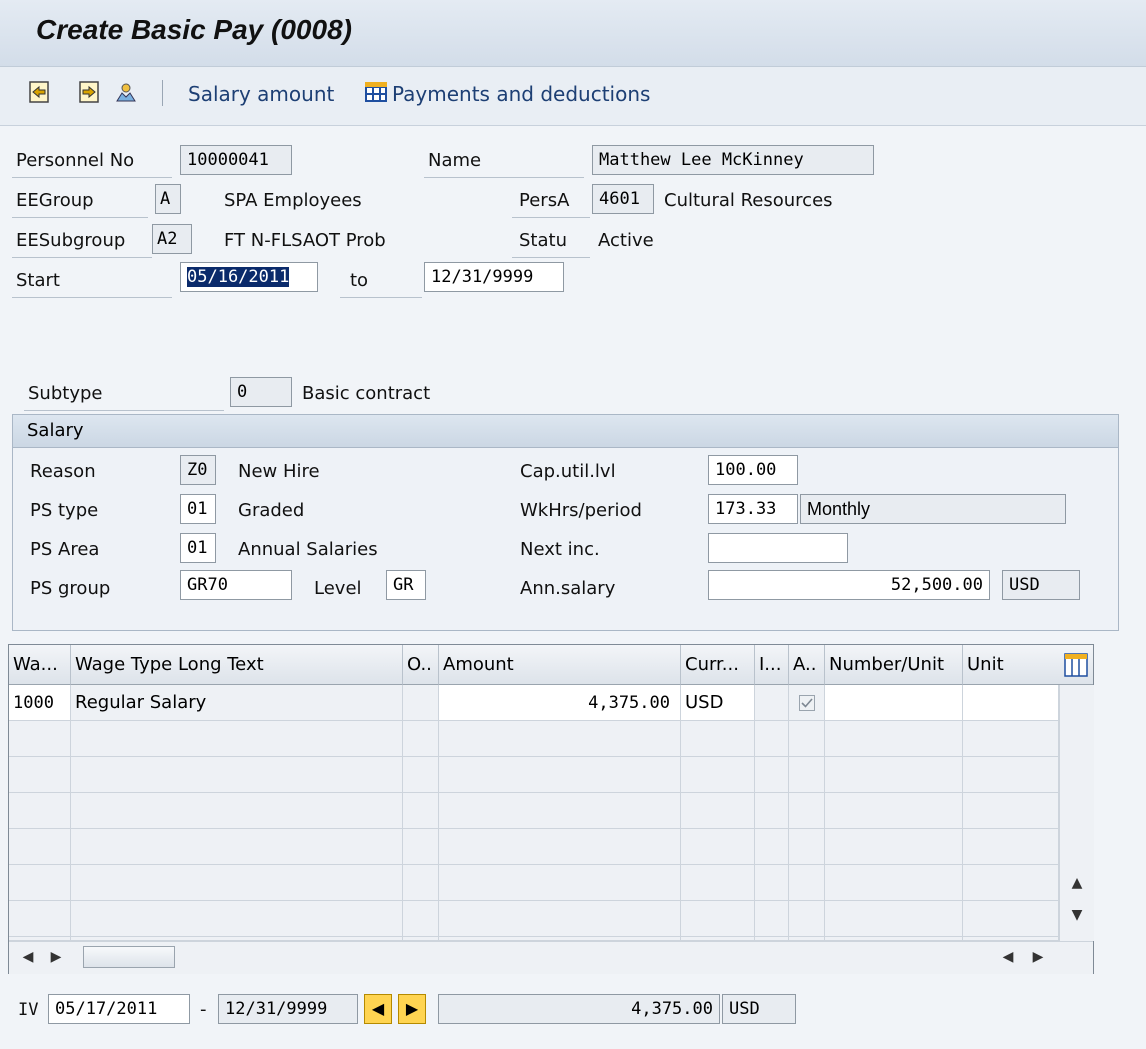  What do you see at coordinates (718, 703) in the screenshot?
I see `cell-currency: USD` at bounding box center [718, 703].